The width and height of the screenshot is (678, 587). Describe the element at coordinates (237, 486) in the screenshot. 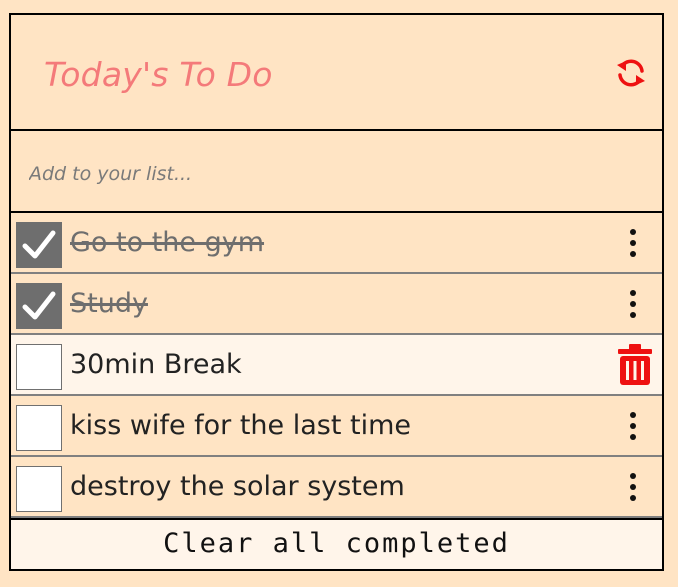

I see `todo-text: destroy the solar system` at that location.